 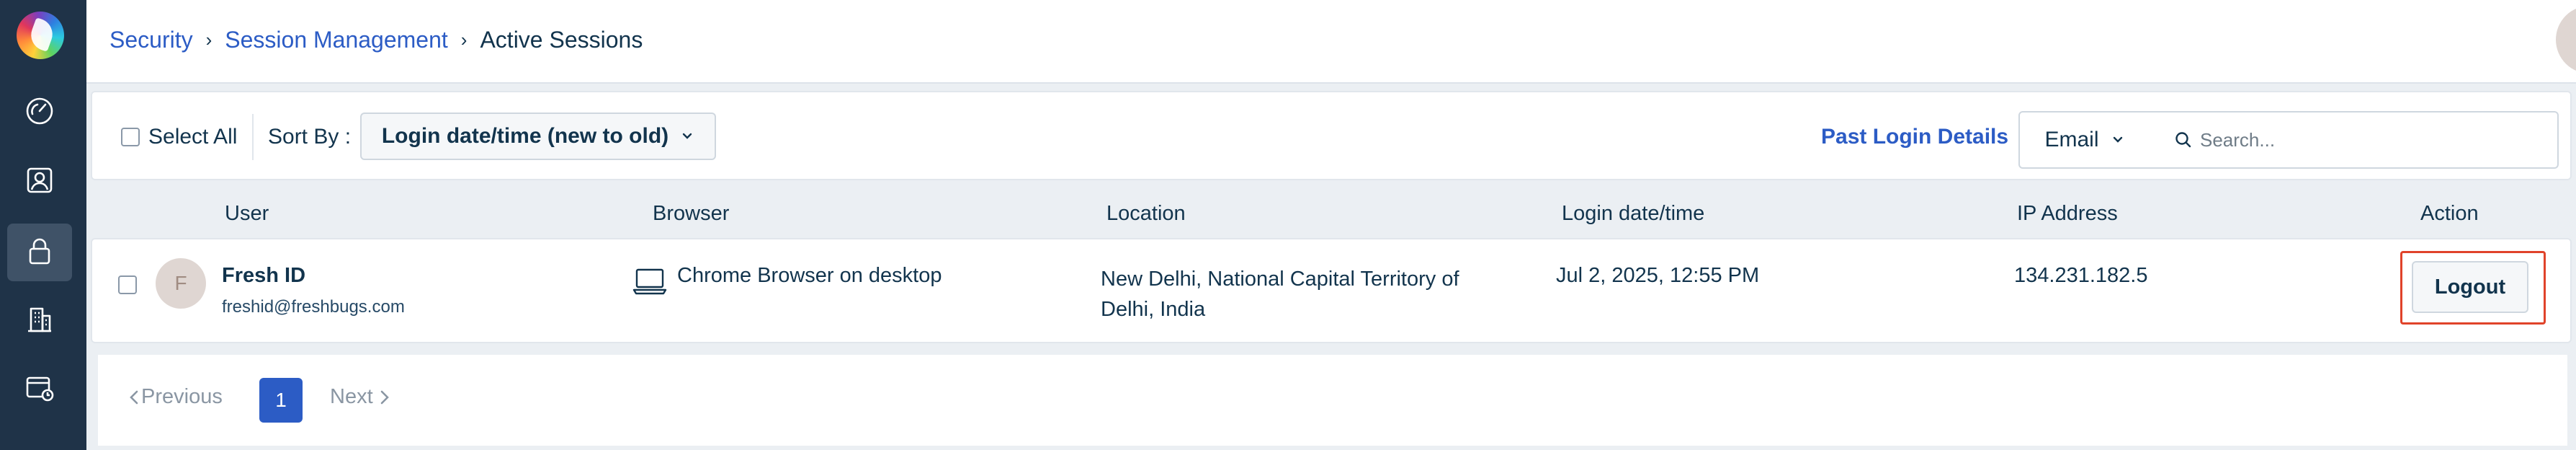 What do you see at coordinates (649, 281) in the screenshot?
I see `laptop-icon` at bounding box center [649, 281].